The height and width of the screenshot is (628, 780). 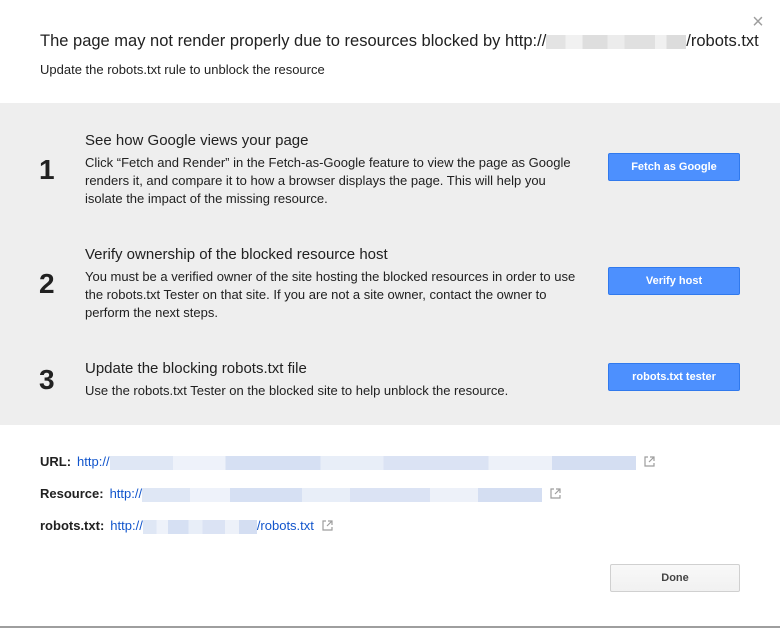 What do you see at coordinates (674, 167) in the screenshot?
I see `fetch-as-google-button: Fetch as Google` at bounding box center [674, 167].